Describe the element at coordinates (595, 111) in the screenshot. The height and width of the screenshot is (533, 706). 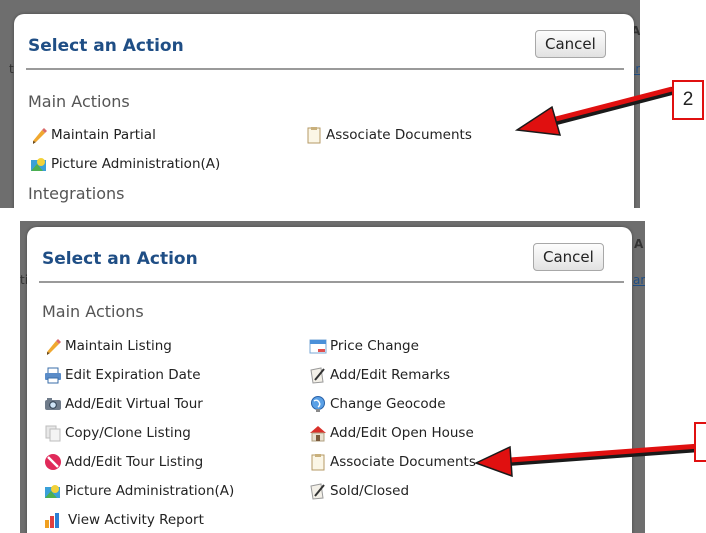
I see `top-red-arrow` at that location.